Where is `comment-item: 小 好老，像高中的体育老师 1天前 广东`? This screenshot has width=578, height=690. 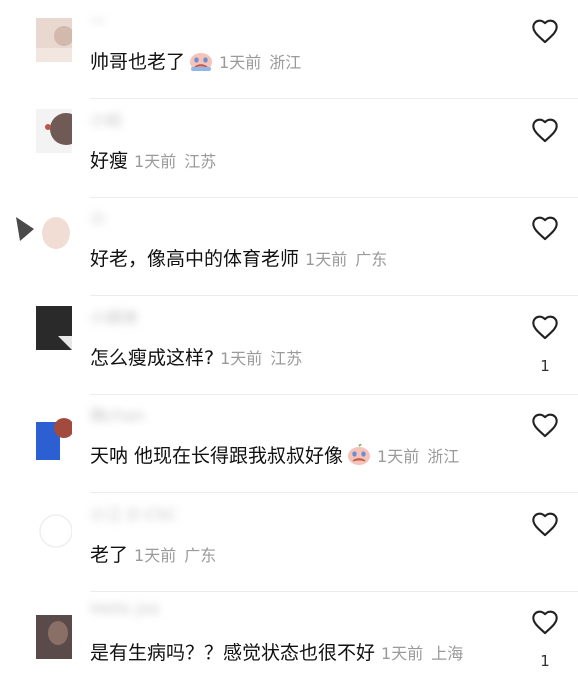 comment-item: 小 好老，像高中的体育老师 1天前 广东 is located at coordinates (289, 246).